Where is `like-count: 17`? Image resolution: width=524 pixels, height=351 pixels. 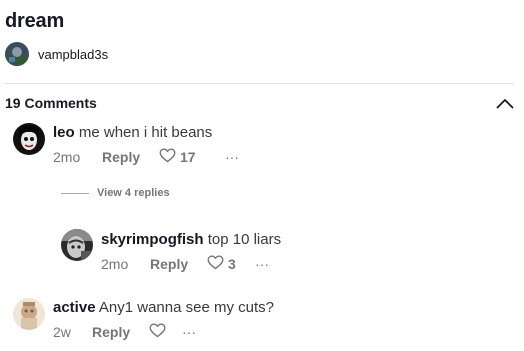
like-count: 17 is located at coordinates (188, 157).